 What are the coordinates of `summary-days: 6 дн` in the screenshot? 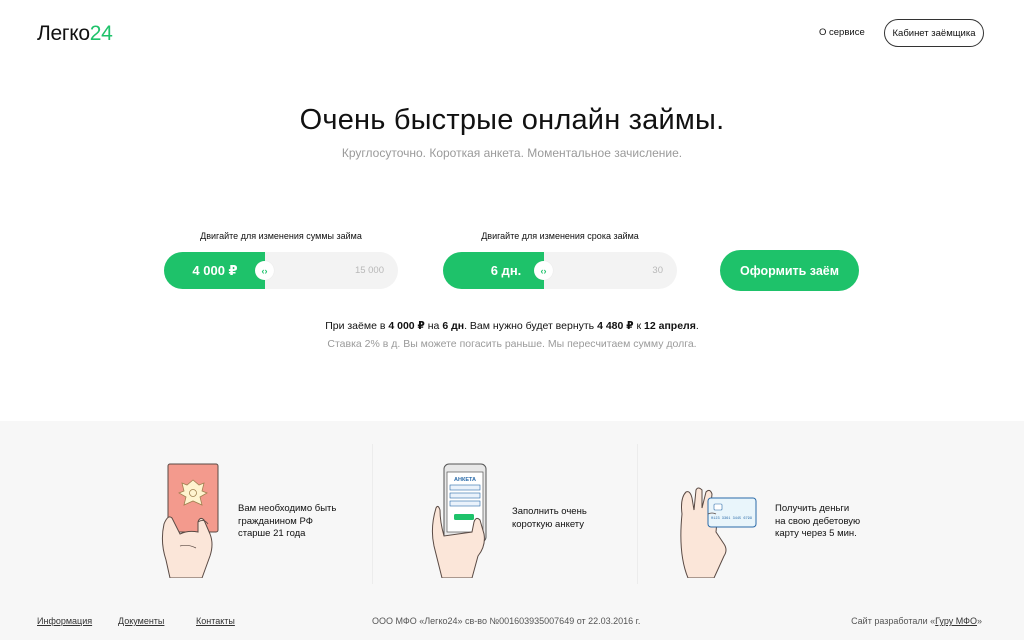 It's located at (453, 326).